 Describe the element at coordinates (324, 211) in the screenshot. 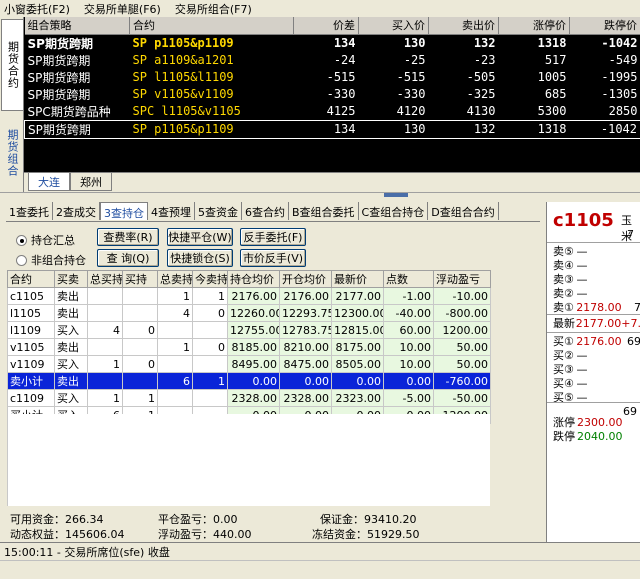

I see `tab-query-combo-orders: B查组合委托` at that location.